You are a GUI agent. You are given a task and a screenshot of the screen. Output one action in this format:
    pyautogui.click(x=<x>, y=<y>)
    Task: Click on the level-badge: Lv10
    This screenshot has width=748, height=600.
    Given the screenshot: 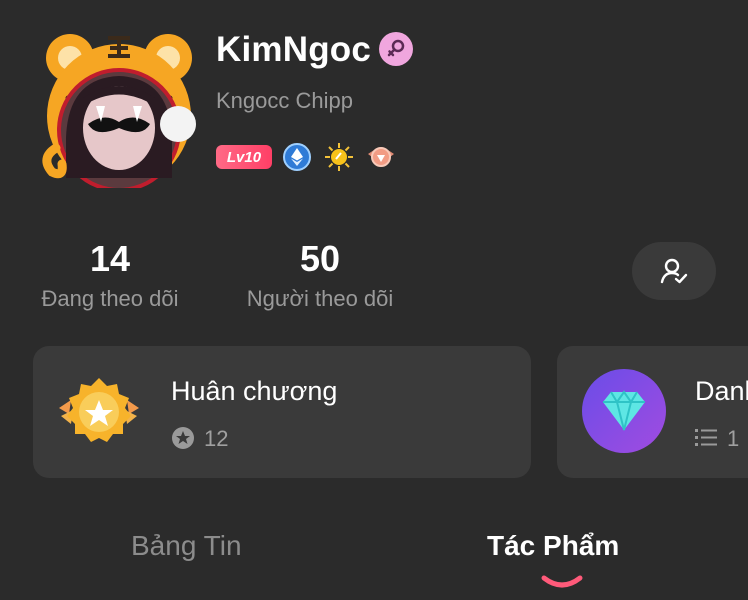 What is the action you would take?
    pyautogui.click(x=244, y=157)
    